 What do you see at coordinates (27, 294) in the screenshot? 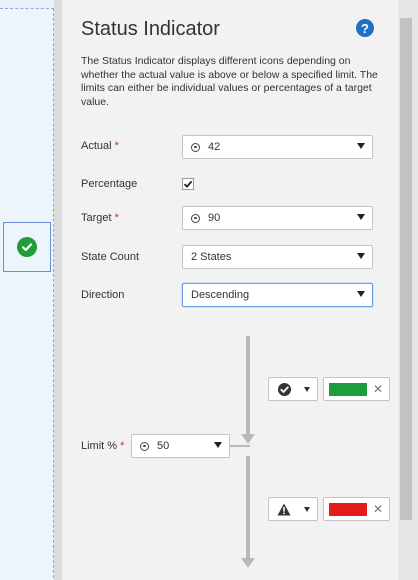
I see `canvas-frame` at bounding box center [27, 294].